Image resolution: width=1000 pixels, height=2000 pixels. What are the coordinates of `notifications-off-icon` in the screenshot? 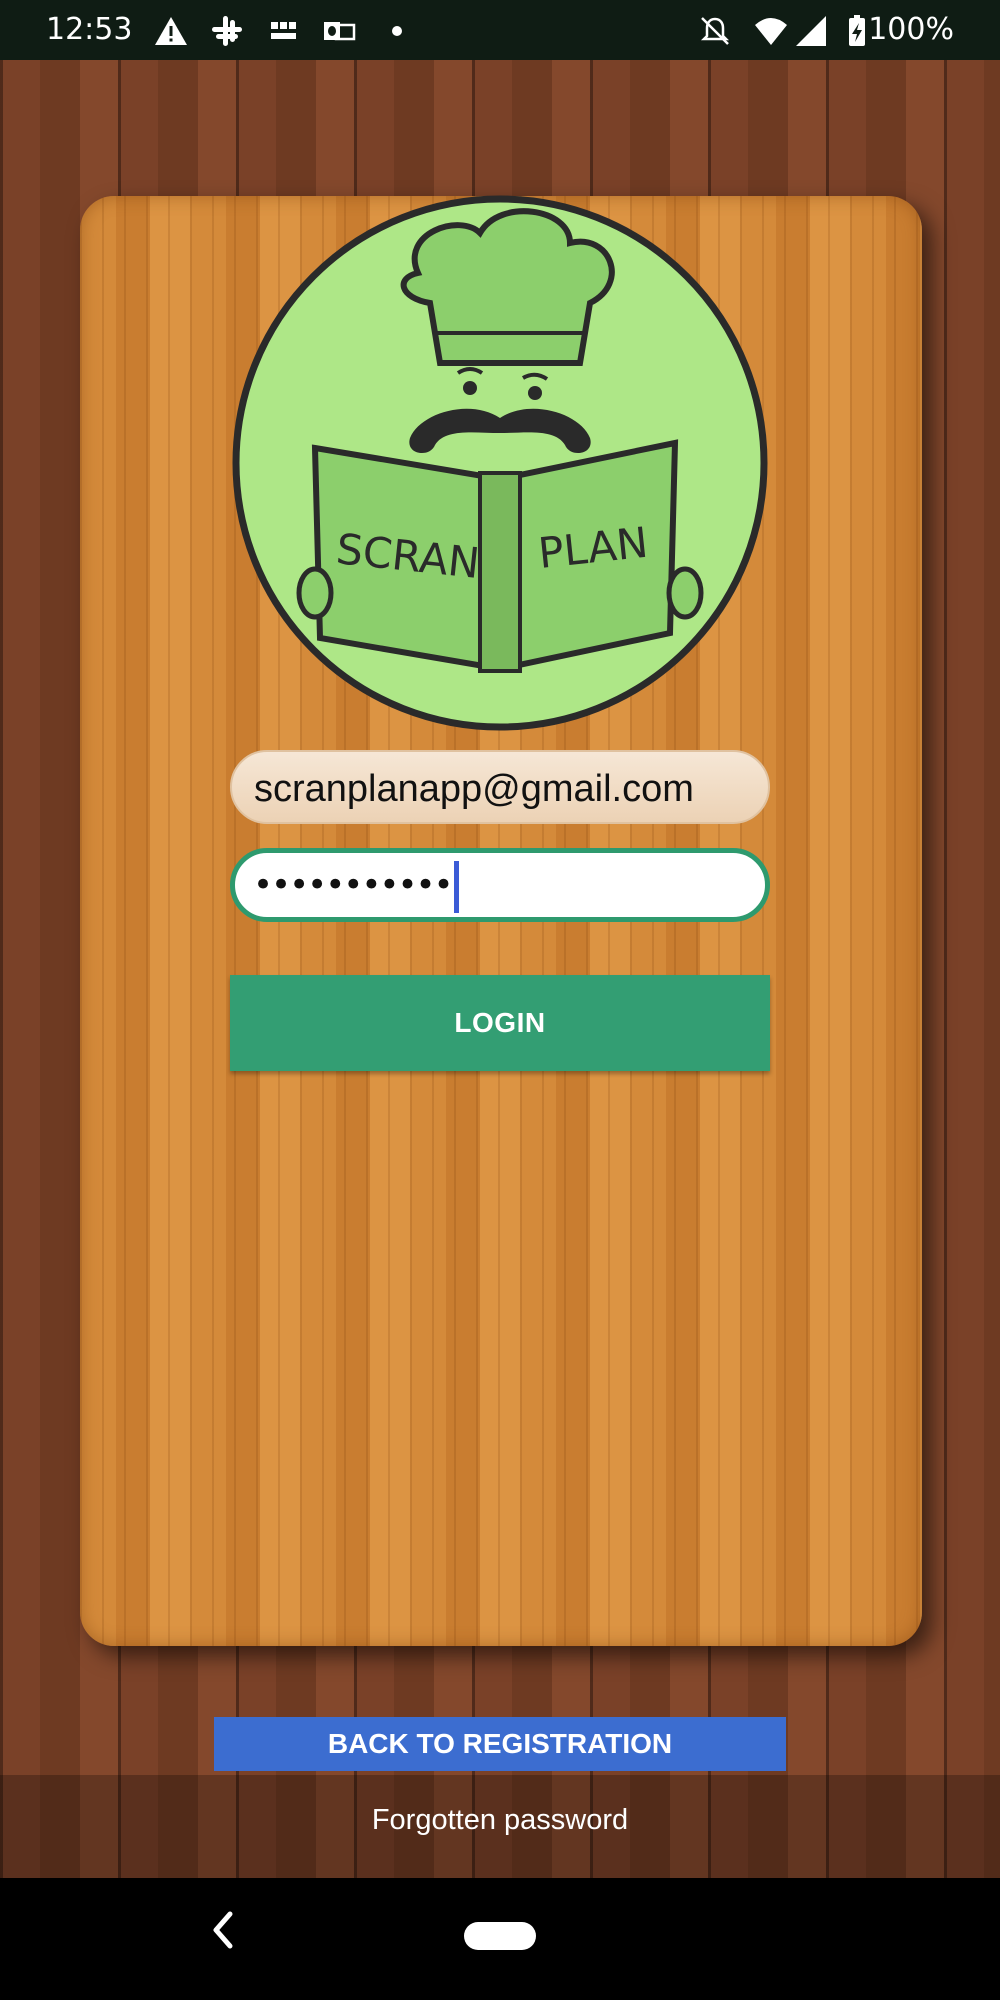 It's located at (715, 31).